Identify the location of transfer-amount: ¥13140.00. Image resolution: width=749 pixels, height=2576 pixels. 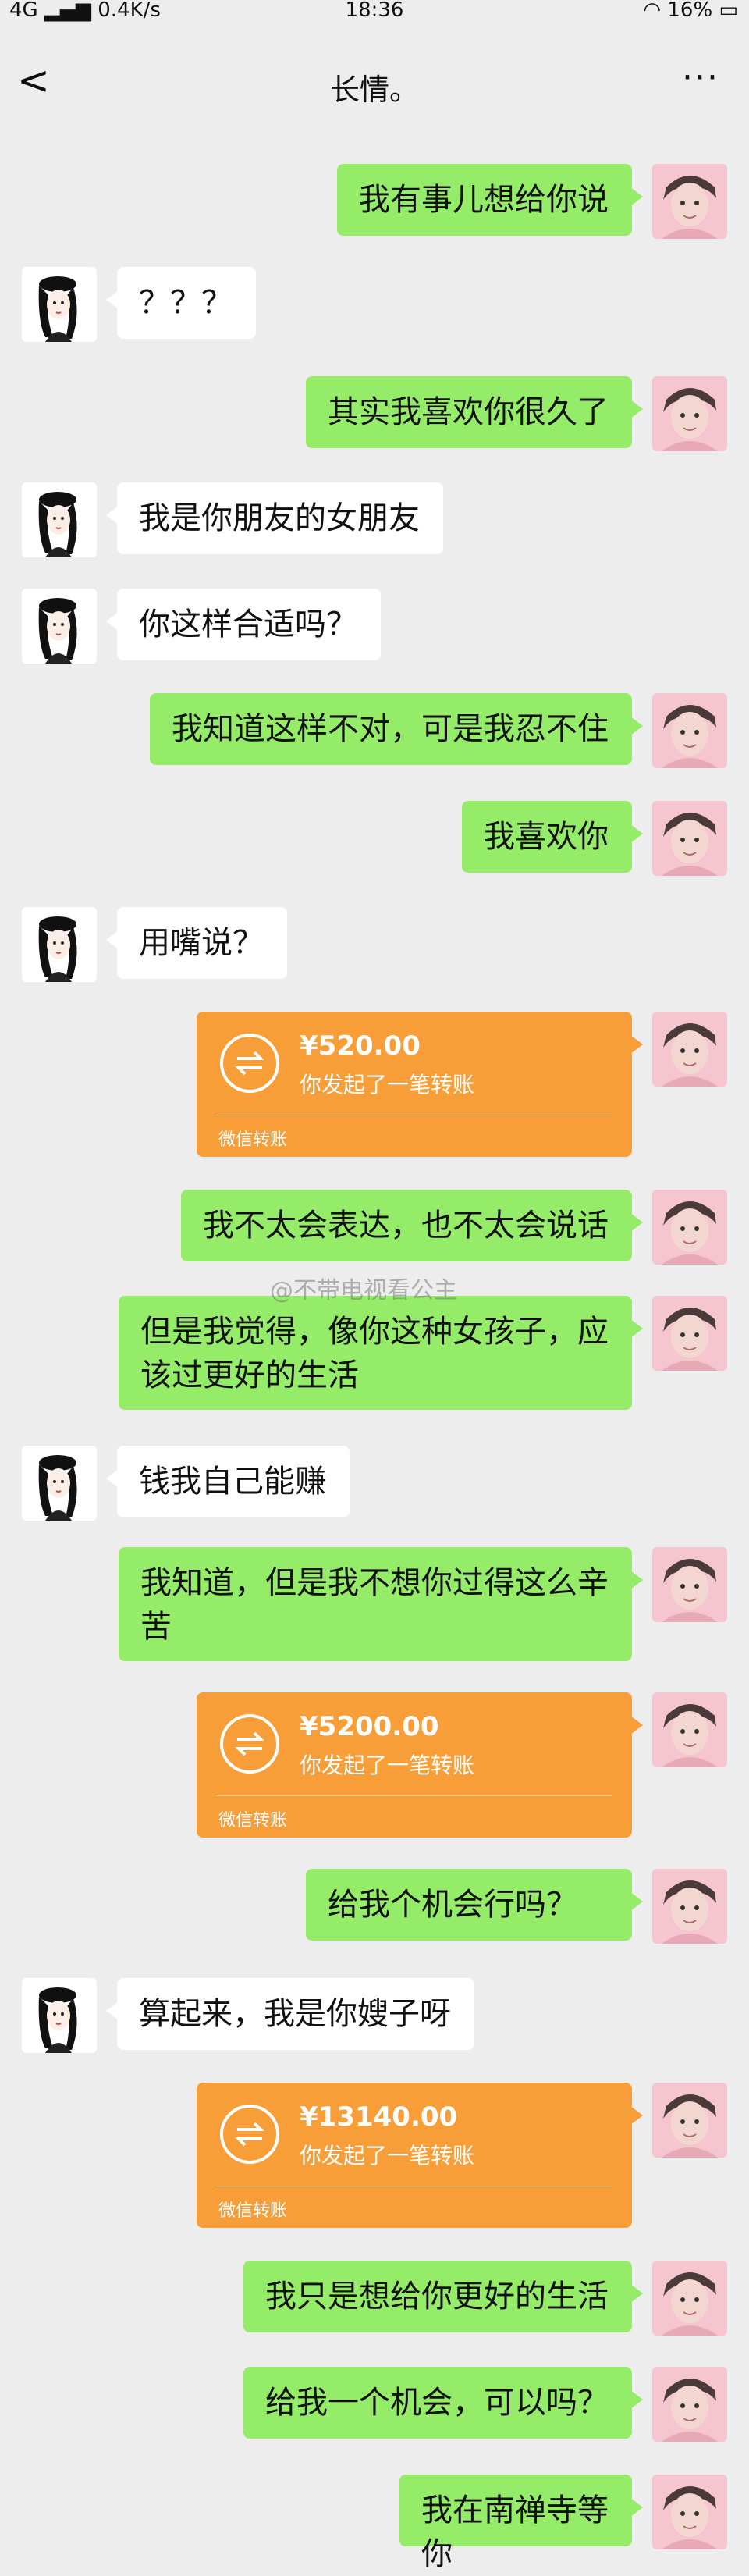
(379, 2117).